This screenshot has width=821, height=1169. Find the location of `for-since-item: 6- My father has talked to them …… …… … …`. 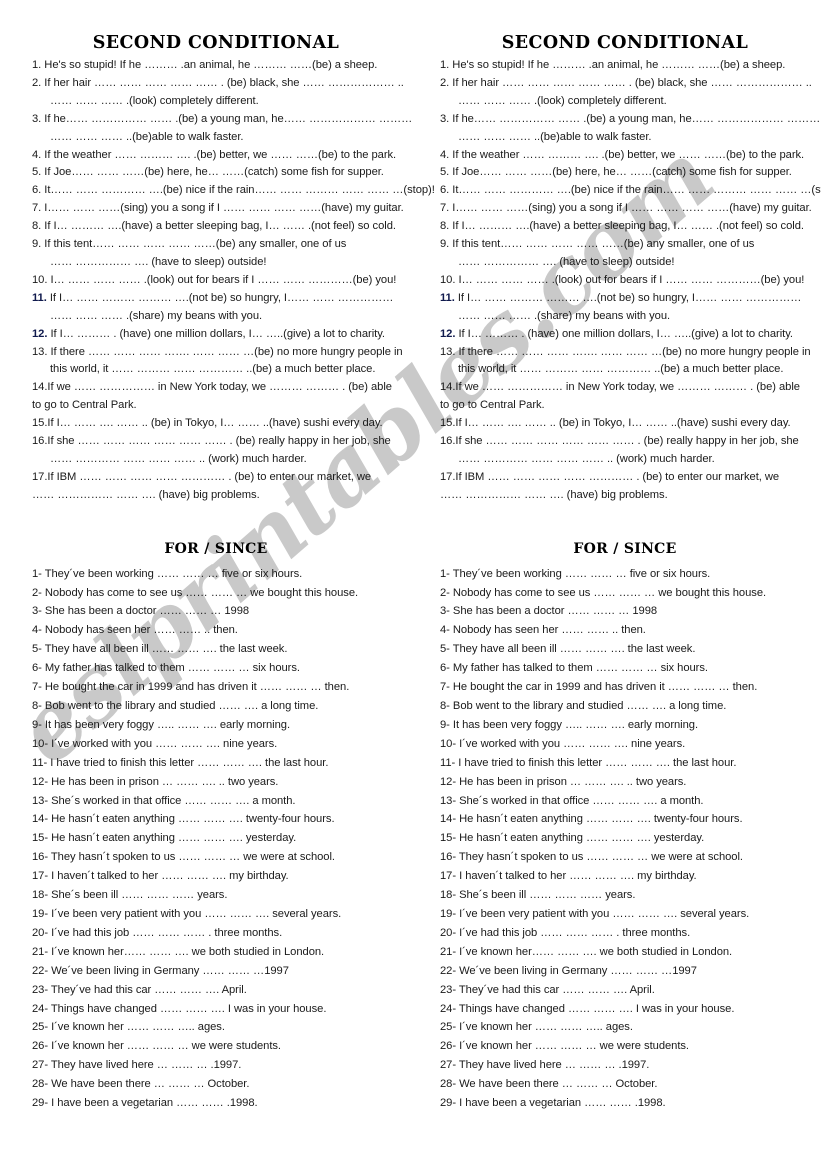

for-since-item: 6- My father has talked to them …… …… … … is located at coordinates (166, 668).